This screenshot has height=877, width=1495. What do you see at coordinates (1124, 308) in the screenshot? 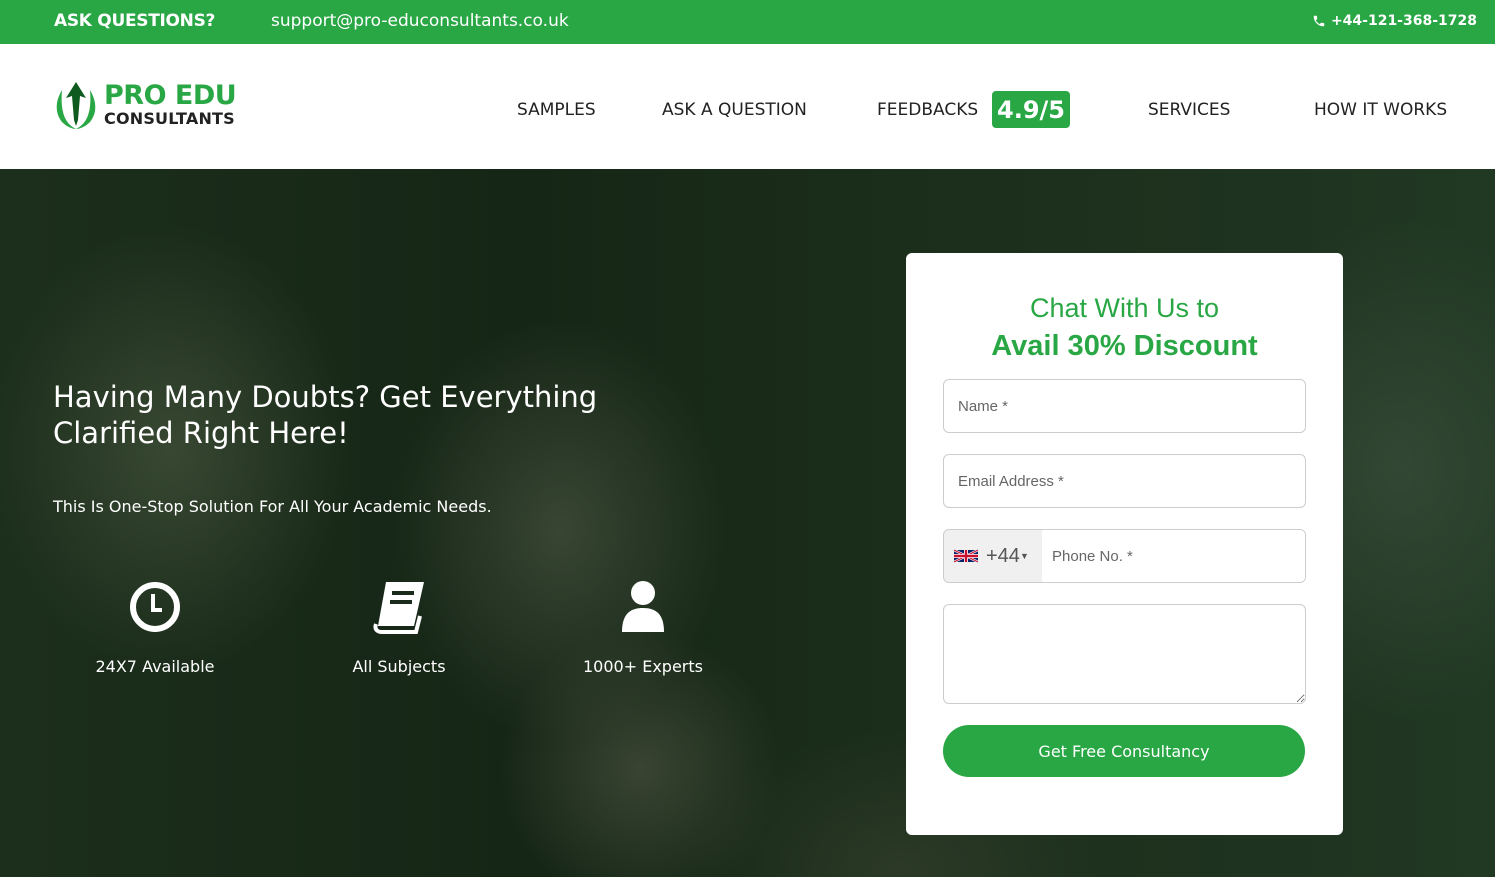
I see `form-title-line1: Chat With Us to` at bounding box center [1124, 308].